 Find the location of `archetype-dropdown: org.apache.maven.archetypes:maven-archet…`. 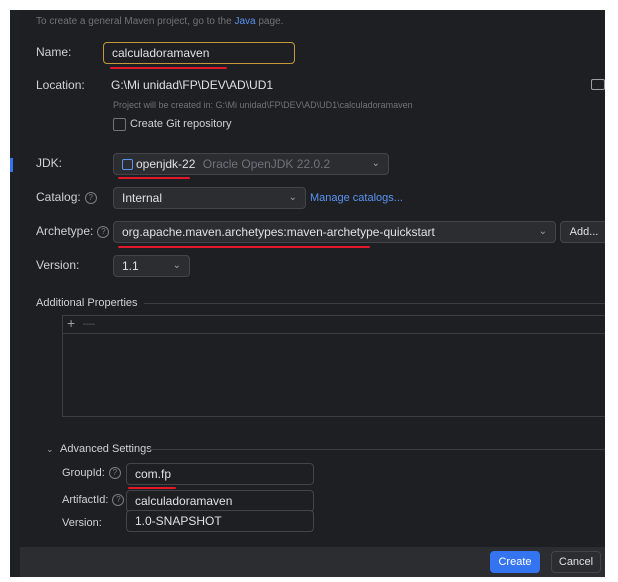

archetype-dropdown: org.apache.maven.archetypes:maven-archet… is located at coordinates (334, 232).